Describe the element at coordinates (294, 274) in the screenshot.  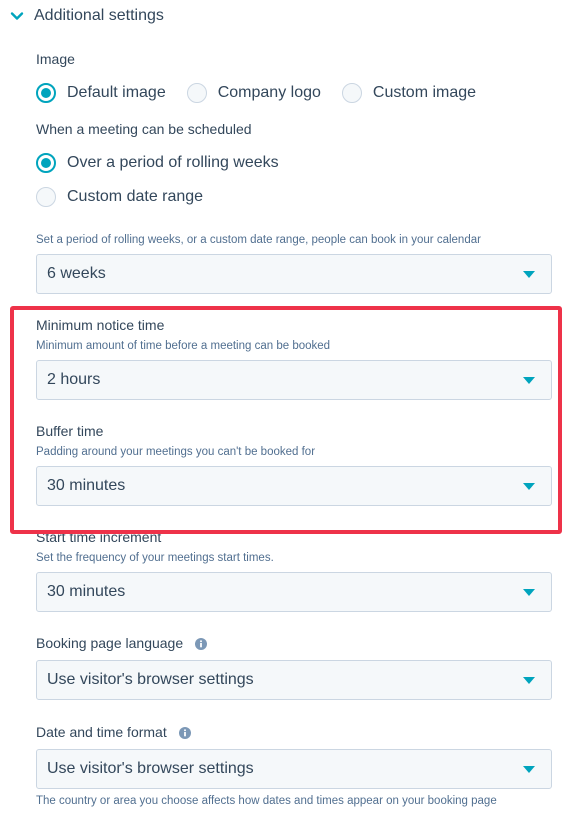
I see `rolling-weeks-select: 6 weeks` at that location.